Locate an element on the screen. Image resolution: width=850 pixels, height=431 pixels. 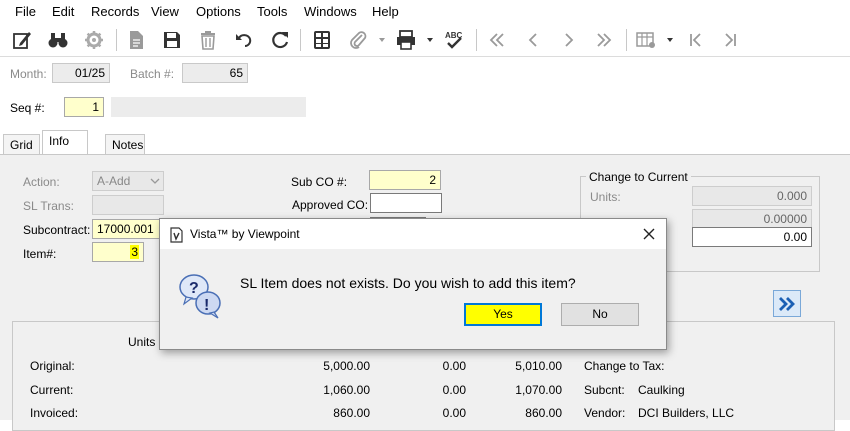
summary-current-mid: 0.00 is located at coordinates (454, 390).